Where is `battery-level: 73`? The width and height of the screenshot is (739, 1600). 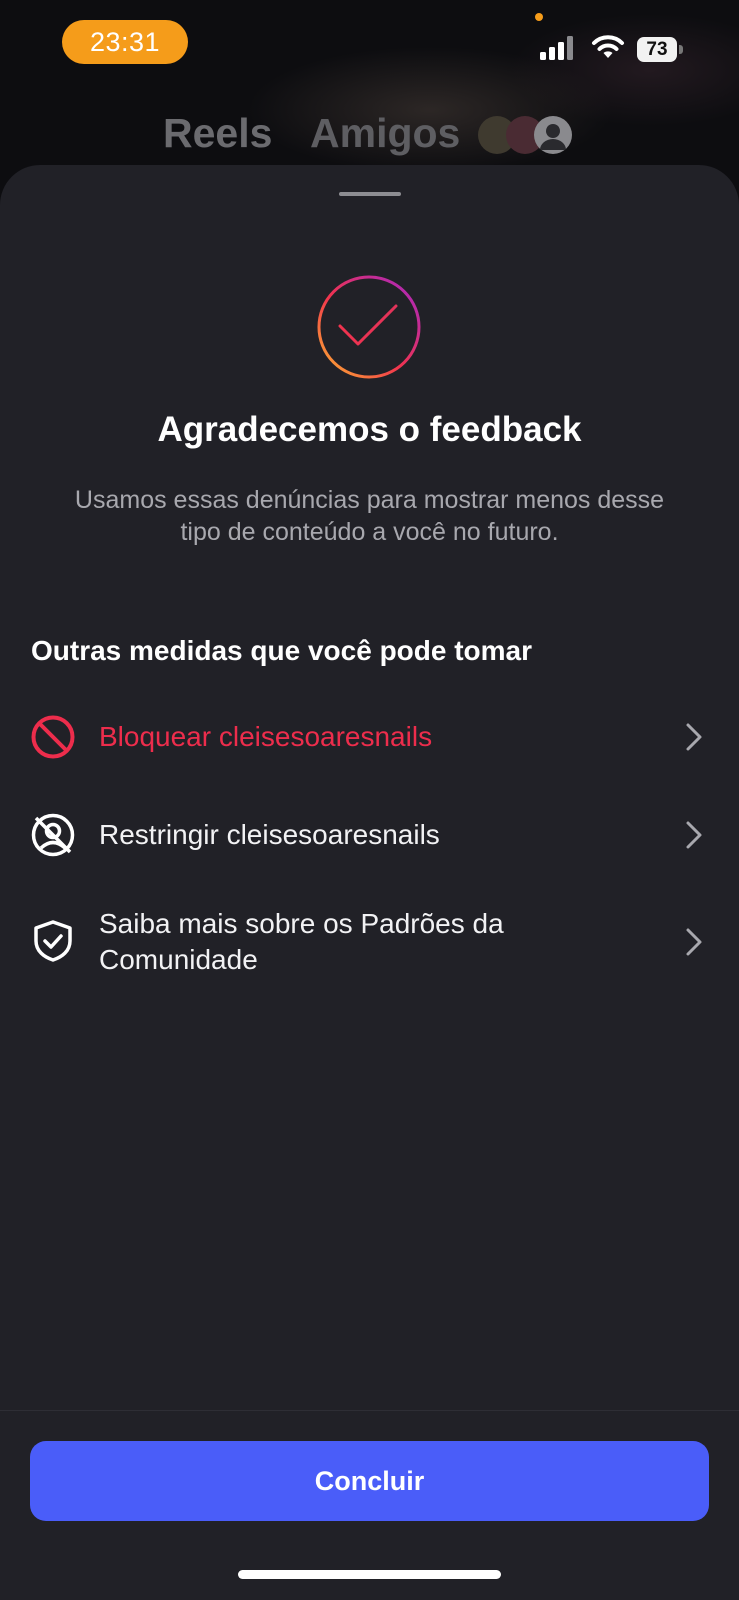
battery-level: 73 is located at coordinates (657, 49).